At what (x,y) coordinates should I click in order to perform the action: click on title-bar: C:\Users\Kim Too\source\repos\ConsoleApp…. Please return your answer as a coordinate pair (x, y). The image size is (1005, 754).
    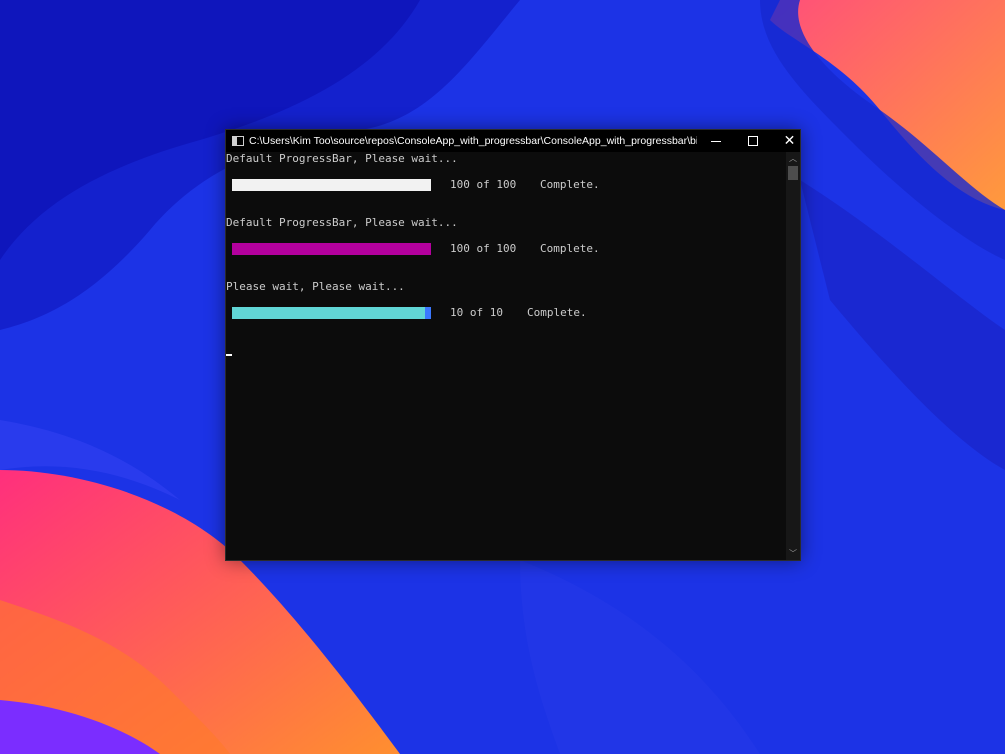
    Looking at the image, I should click on (513, 141).